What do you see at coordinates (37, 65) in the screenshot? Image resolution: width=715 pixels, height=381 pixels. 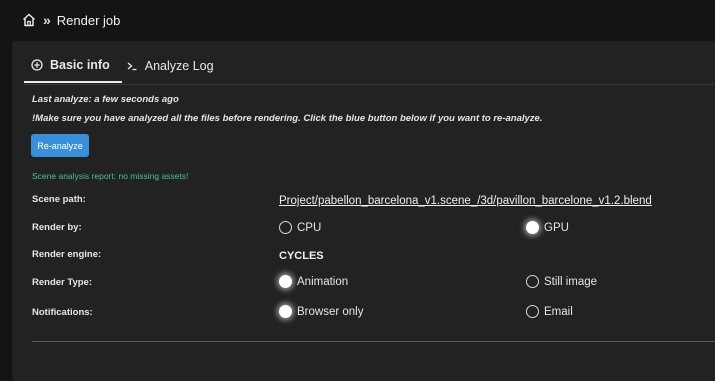 I see `plus-circle-icon` at bounding box center [37, 65].